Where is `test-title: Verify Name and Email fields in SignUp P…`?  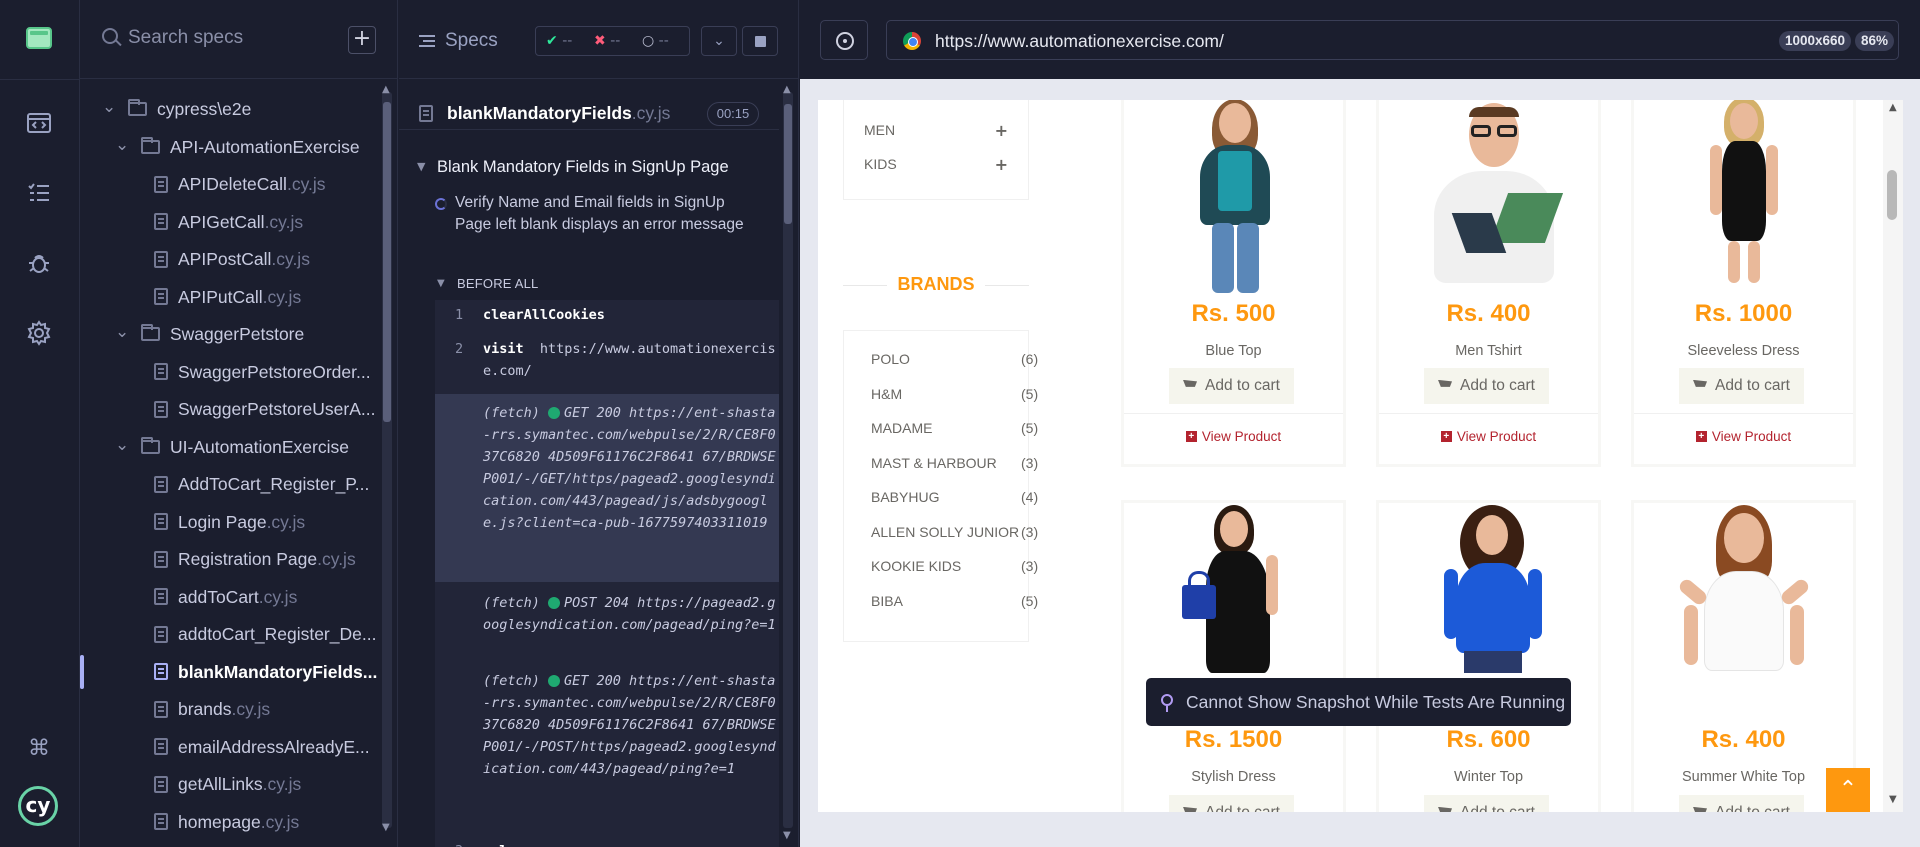
test-title: Verify Name and Email fields in SignUp P… is located at coordinates (605, 214).